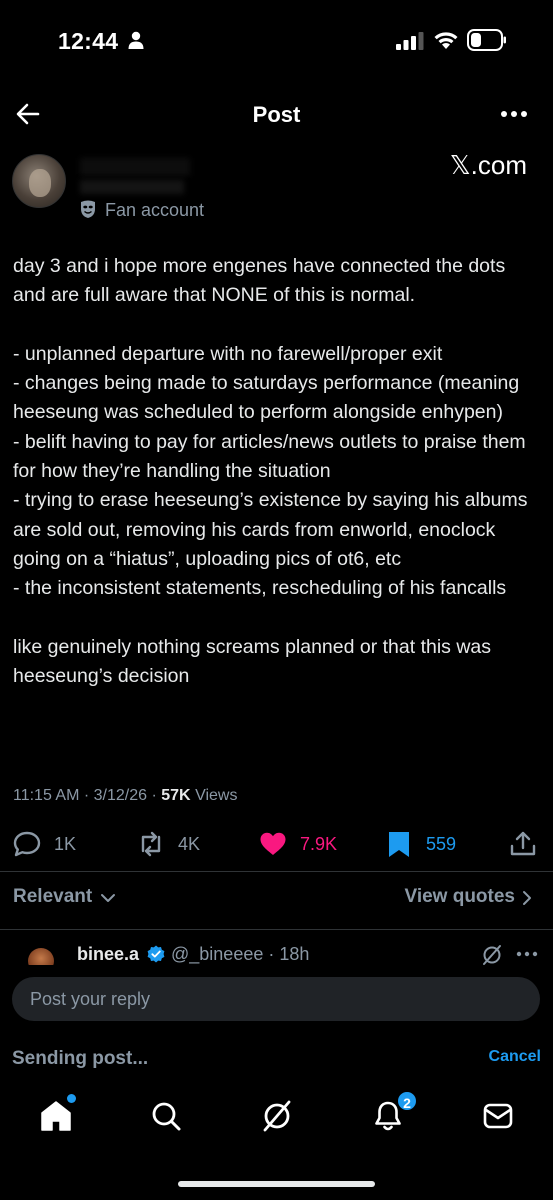 Image resolution: width=553 pixels, height=1200 pixels. I want to click on repost-button: 4K, so click(168, 844).